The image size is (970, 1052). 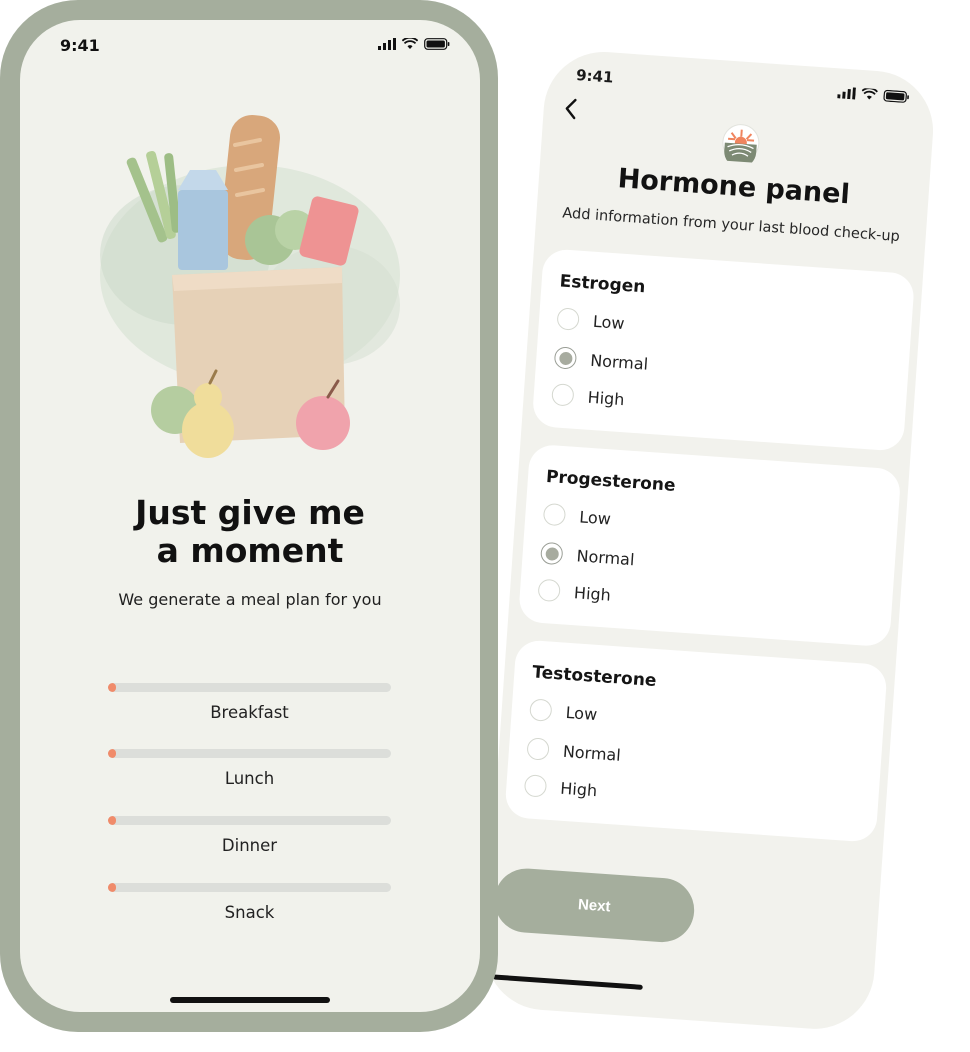 What do you see at coordinates (741, 143) in the screenshot?
I see `app-logo` at bounding box center [741, 143].